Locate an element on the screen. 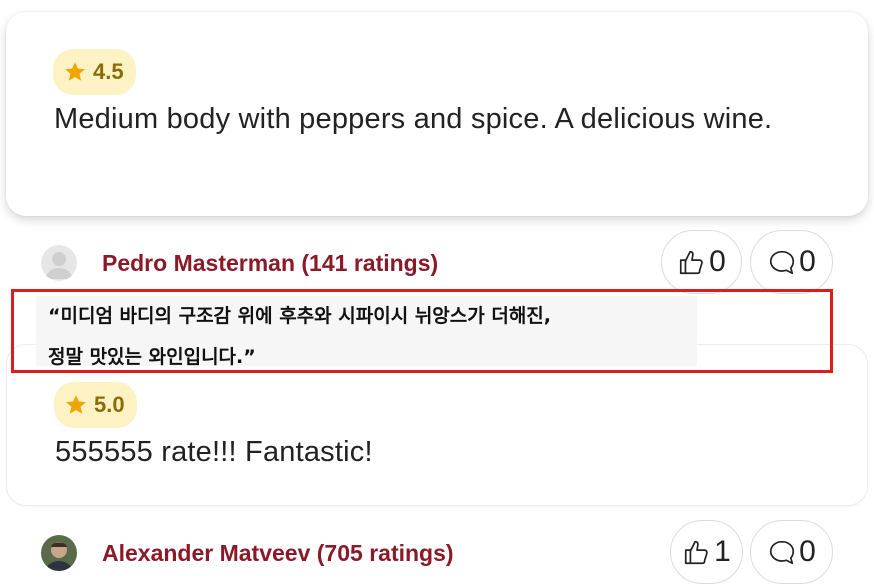 The width and height of the screenshot is (874, 585). like-button: 1 is located at coordinates (706, 552).